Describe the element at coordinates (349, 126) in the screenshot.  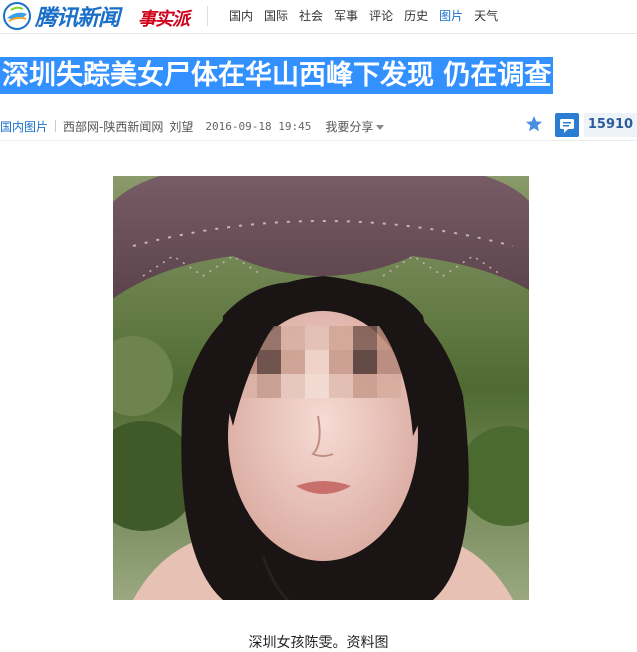
I see `share-label: 我要分享` at that location.